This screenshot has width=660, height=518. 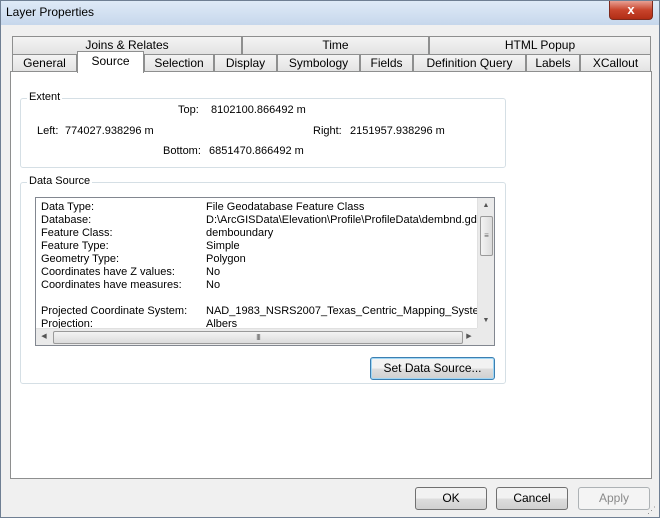 What do you see at coordinates (330, 13) in the screenshot?
I see `title-bar: Layer Properties x` at bounding box center [330, 13].